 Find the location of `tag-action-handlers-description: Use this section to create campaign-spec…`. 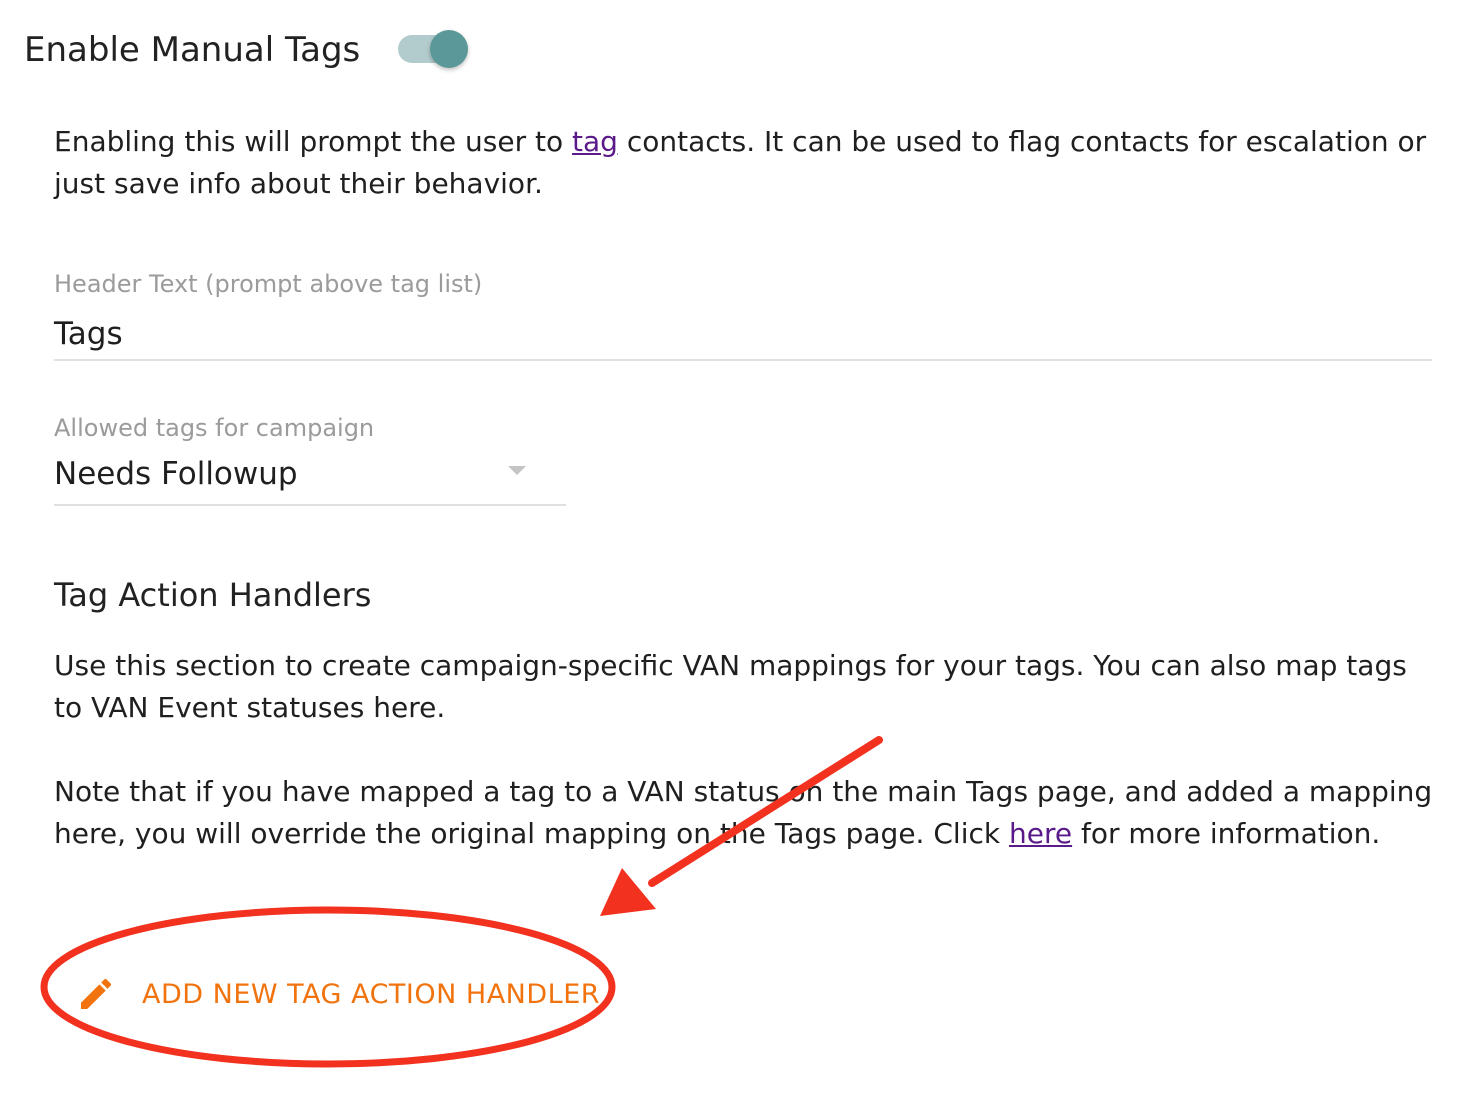

tag-action-handlers-description: Use this section to create campaign-spec… is located at coordinates (730, 686).